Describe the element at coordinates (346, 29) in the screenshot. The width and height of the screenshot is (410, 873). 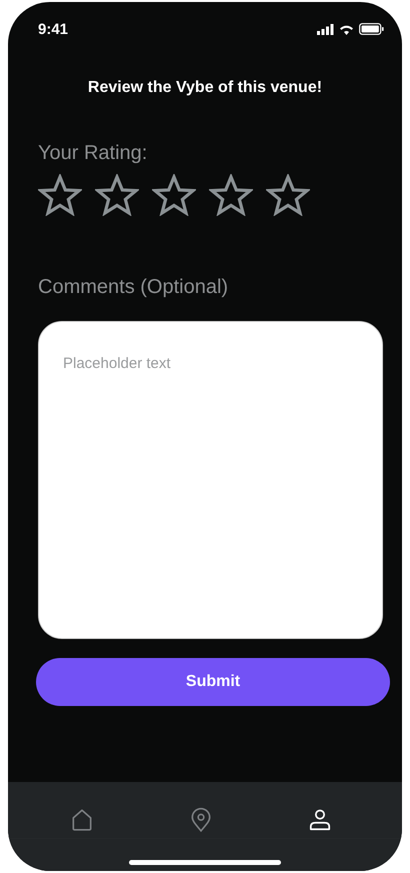
I see `wifi-icon` at that location.